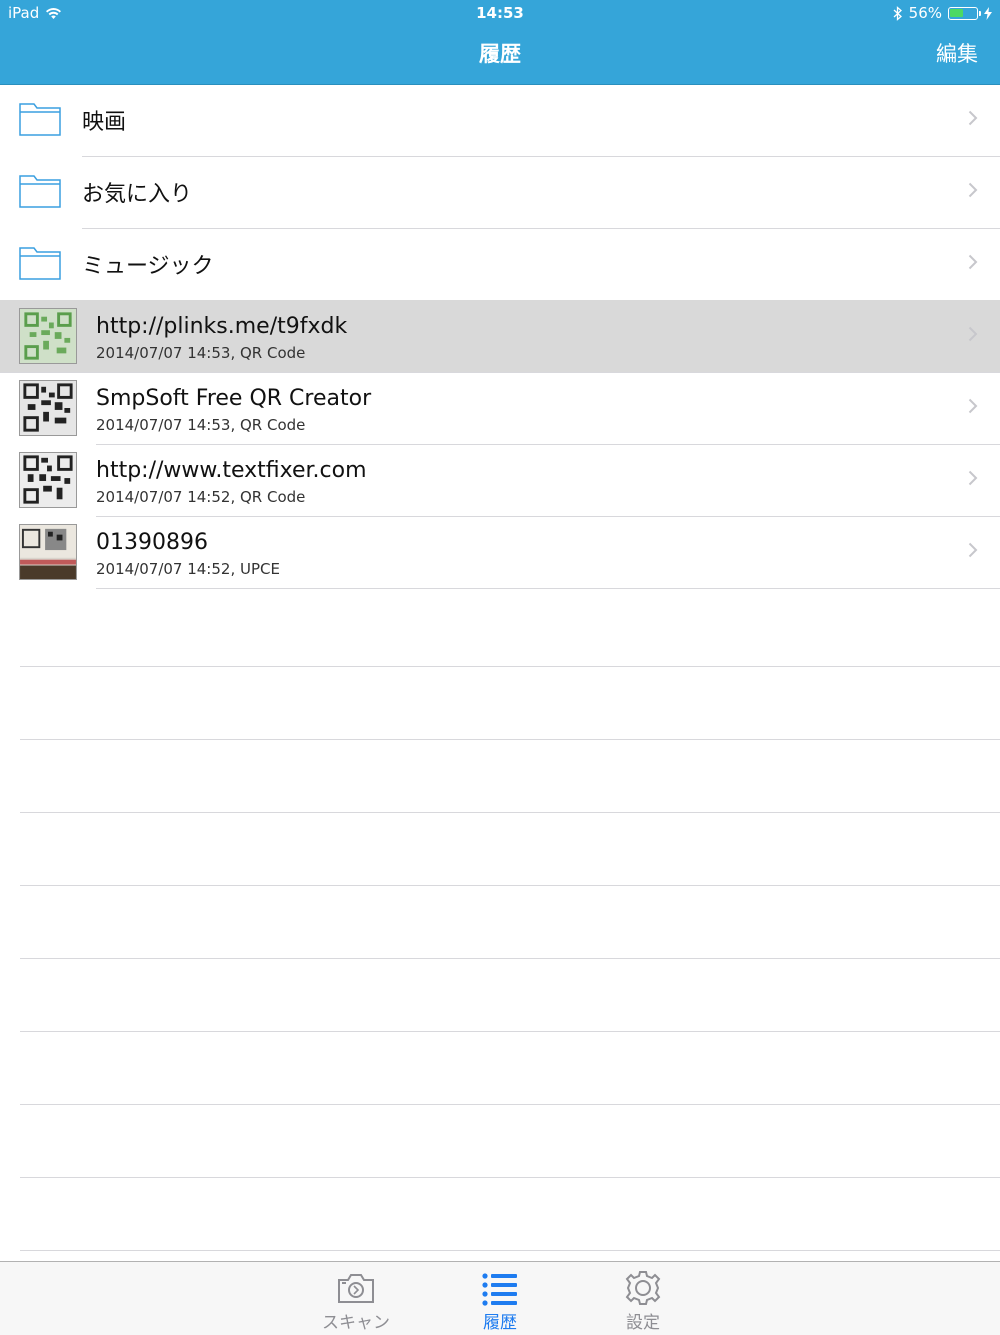 The width and height of the screenshot is (1000, 1335). I want to click on status-bar: iPad 14:53 56%, so click(500, 14).